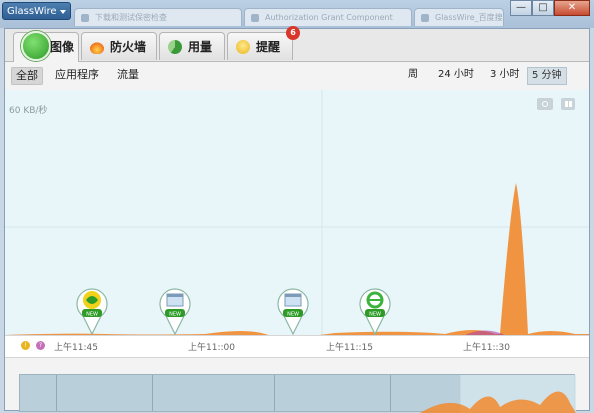 Image resolution: width=594 pixels, height=413 pixels. What do you see at coordinates (175, 47) in the screenshot?
I see `pie-chart-icon` at bounding box center [175, 47].